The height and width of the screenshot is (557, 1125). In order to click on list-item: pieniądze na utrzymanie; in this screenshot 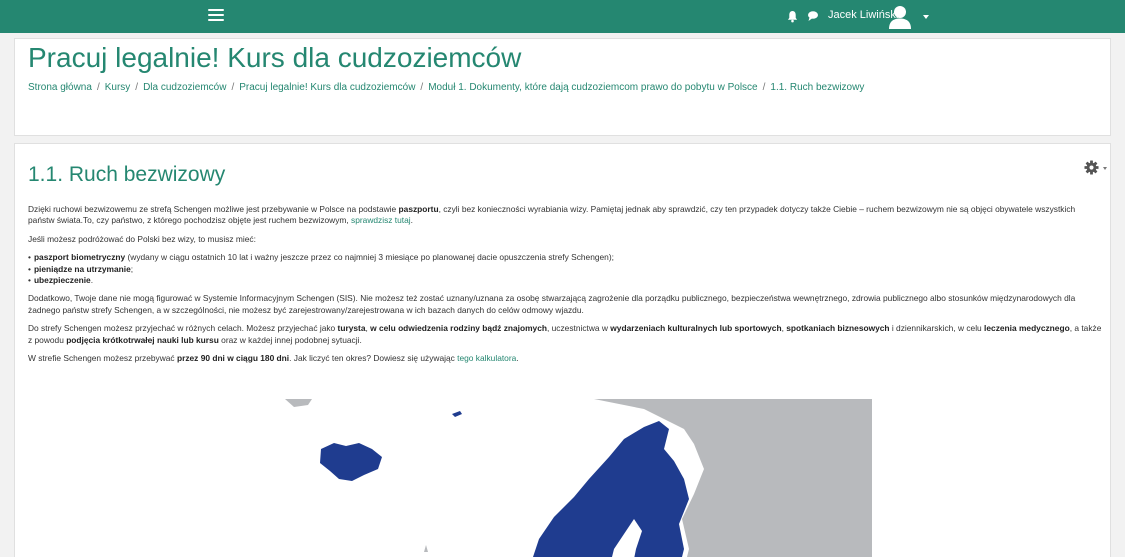, I will do `click(565, 269)`.